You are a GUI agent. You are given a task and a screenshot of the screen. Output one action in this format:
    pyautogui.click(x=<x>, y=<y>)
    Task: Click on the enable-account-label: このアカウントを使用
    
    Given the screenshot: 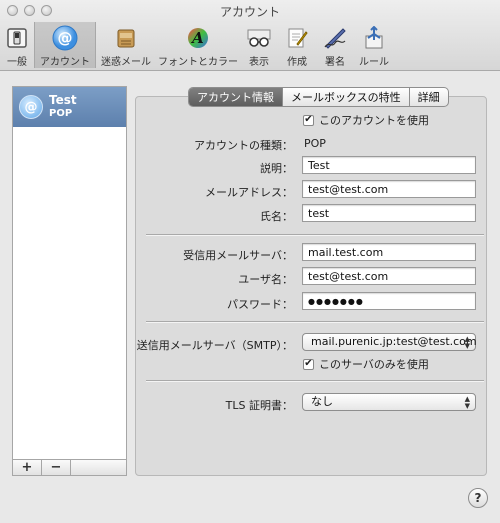 What is the action you would take?
    pyautogui.click(x=374, y=120)
    